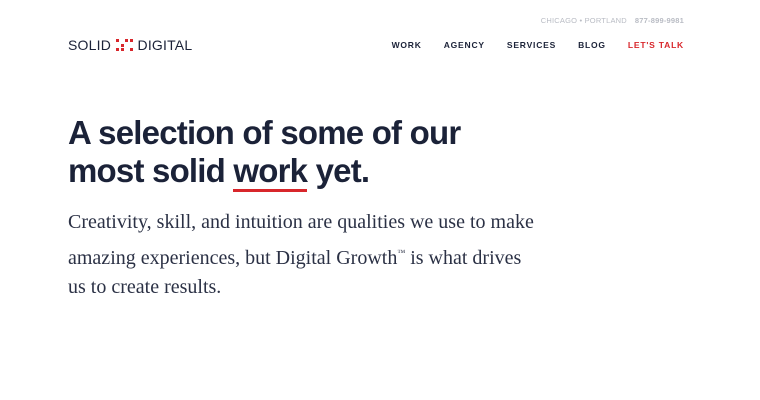  I want to click on logo-text-solid: SOLID, so click(90, 45).